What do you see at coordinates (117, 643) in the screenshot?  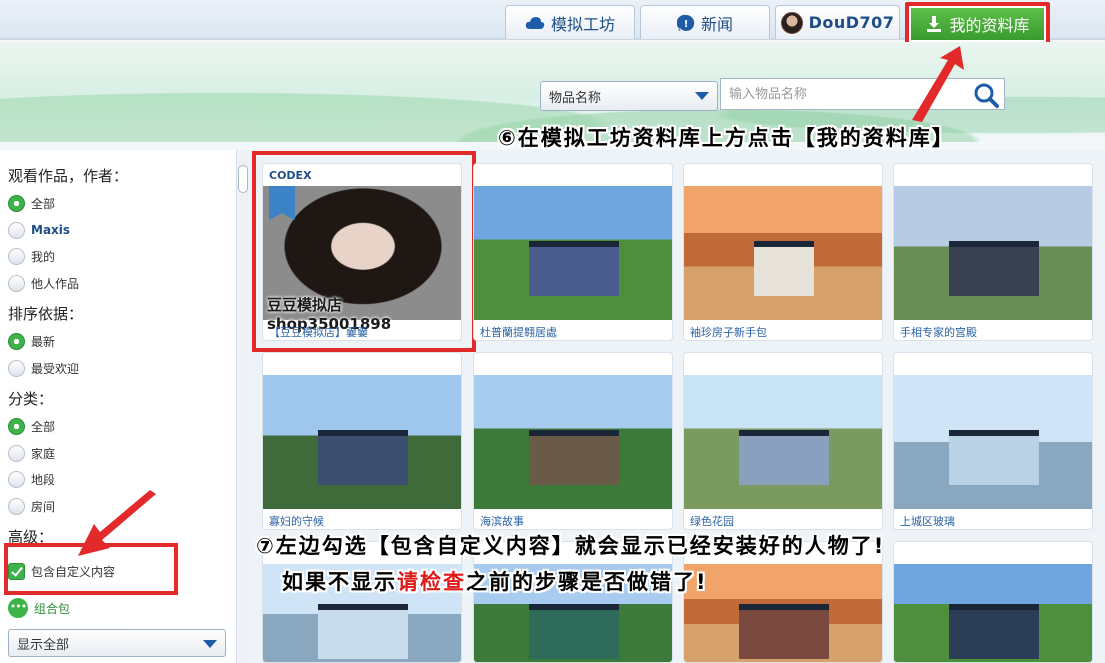 I see `show-filter-select: 显示全部` at bounding box center [117, 643].